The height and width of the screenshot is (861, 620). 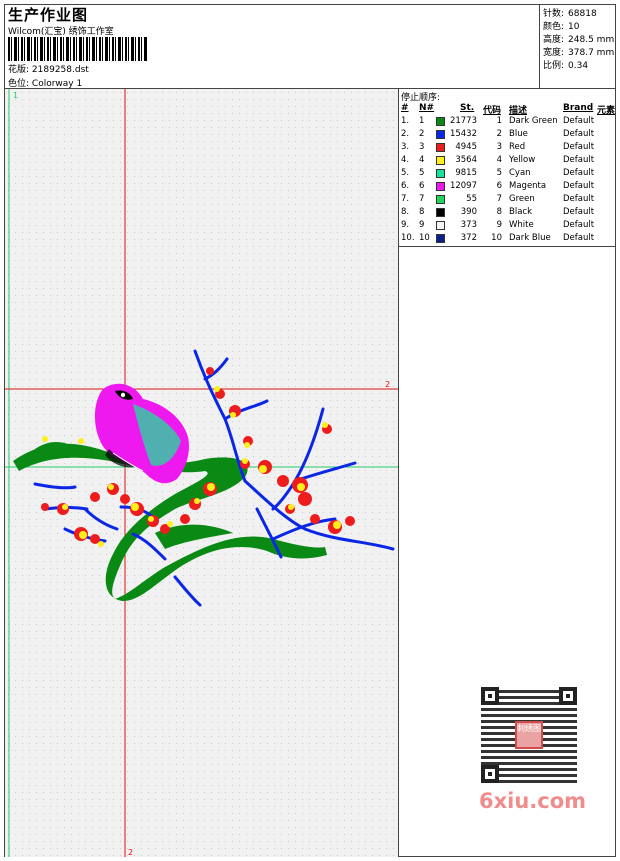 I want to click on col-header-stitches: St., so click(x=467, y=108).